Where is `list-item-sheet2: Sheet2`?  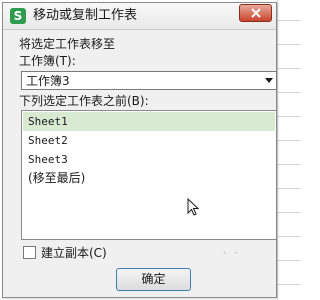
list-item-sheet2: Sheet2 is located at coordinates (149, 140).